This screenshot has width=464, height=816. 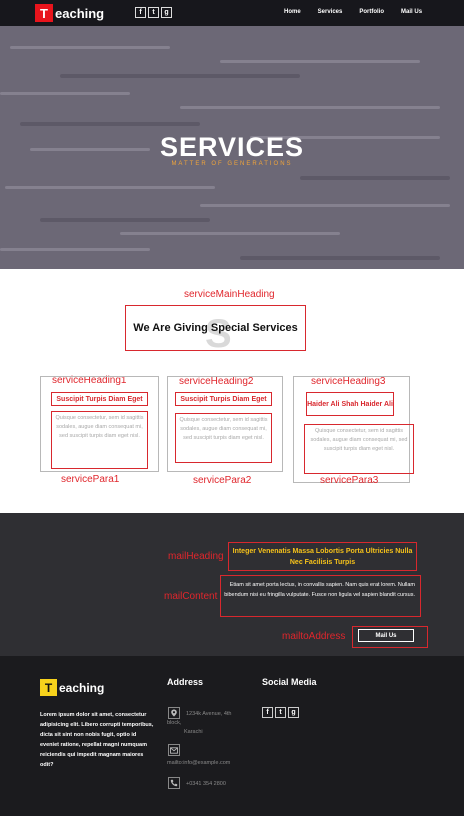 I want to click on mail-us-button: Mail Us, so click(x=386, y=635).